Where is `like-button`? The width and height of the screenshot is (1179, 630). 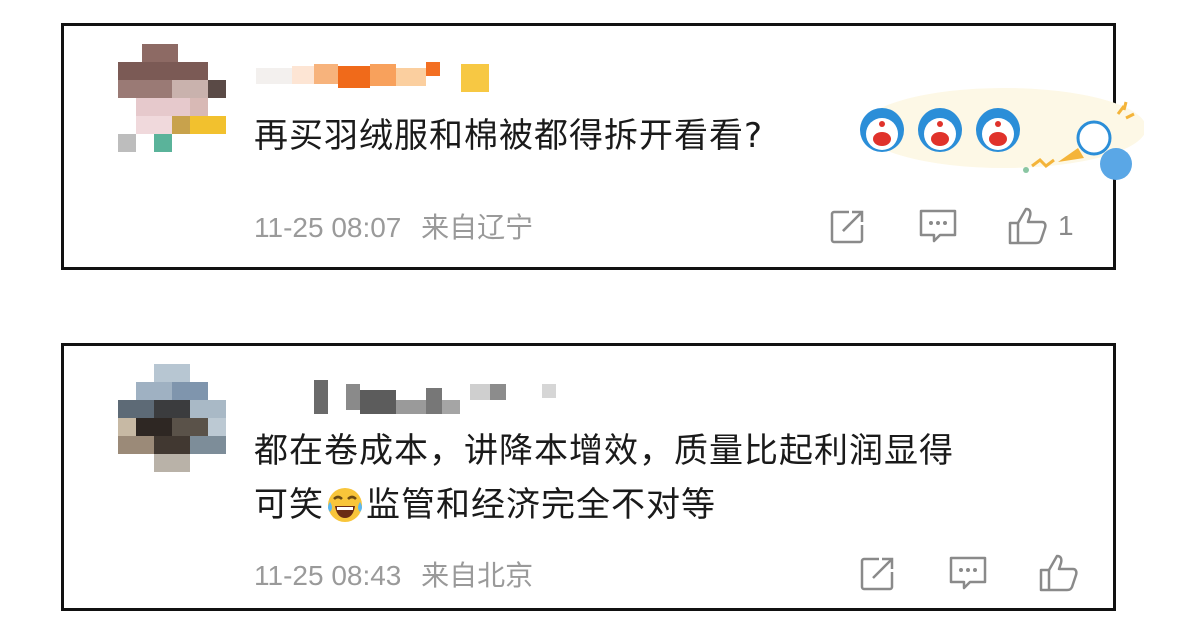 like-button is located at coordinates (1058, 573).